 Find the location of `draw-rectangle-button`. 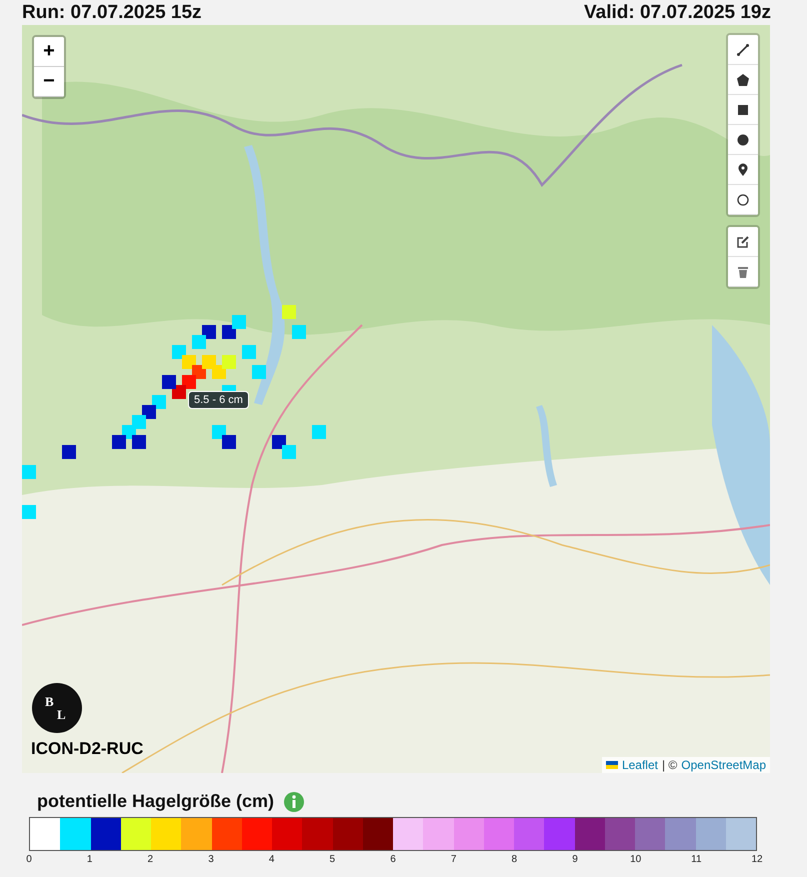

draw-rectangle-button is located at coordinates (743, 110).